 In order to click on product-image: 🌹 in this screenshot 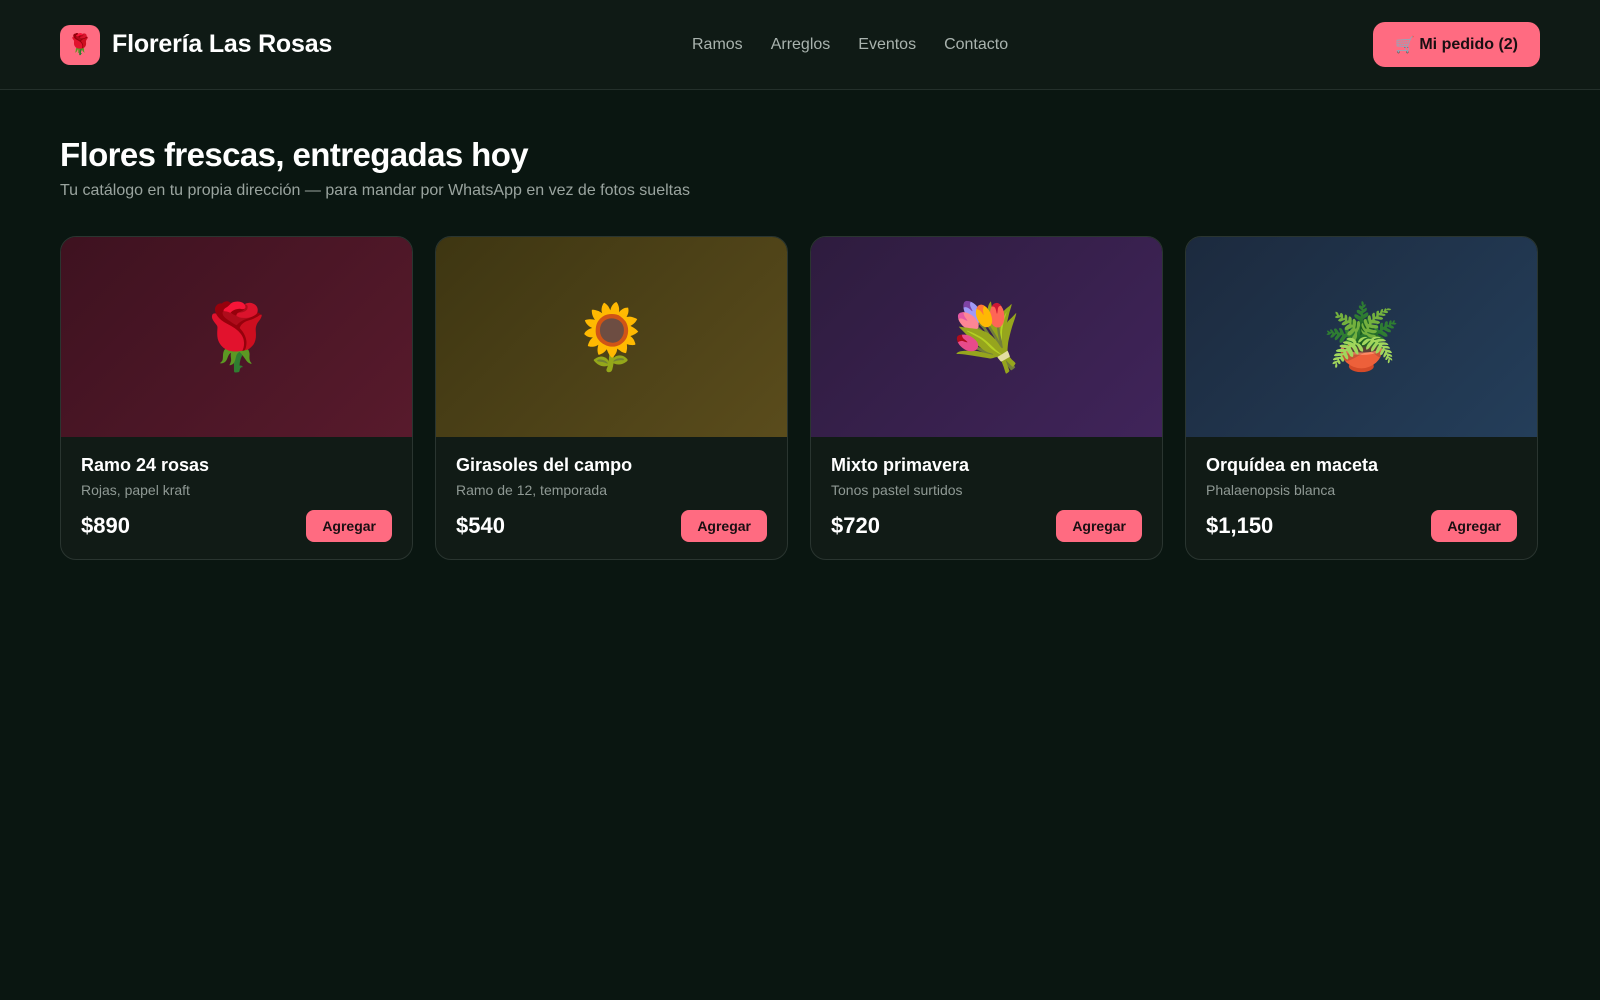, I will do `click(236, 337)`.